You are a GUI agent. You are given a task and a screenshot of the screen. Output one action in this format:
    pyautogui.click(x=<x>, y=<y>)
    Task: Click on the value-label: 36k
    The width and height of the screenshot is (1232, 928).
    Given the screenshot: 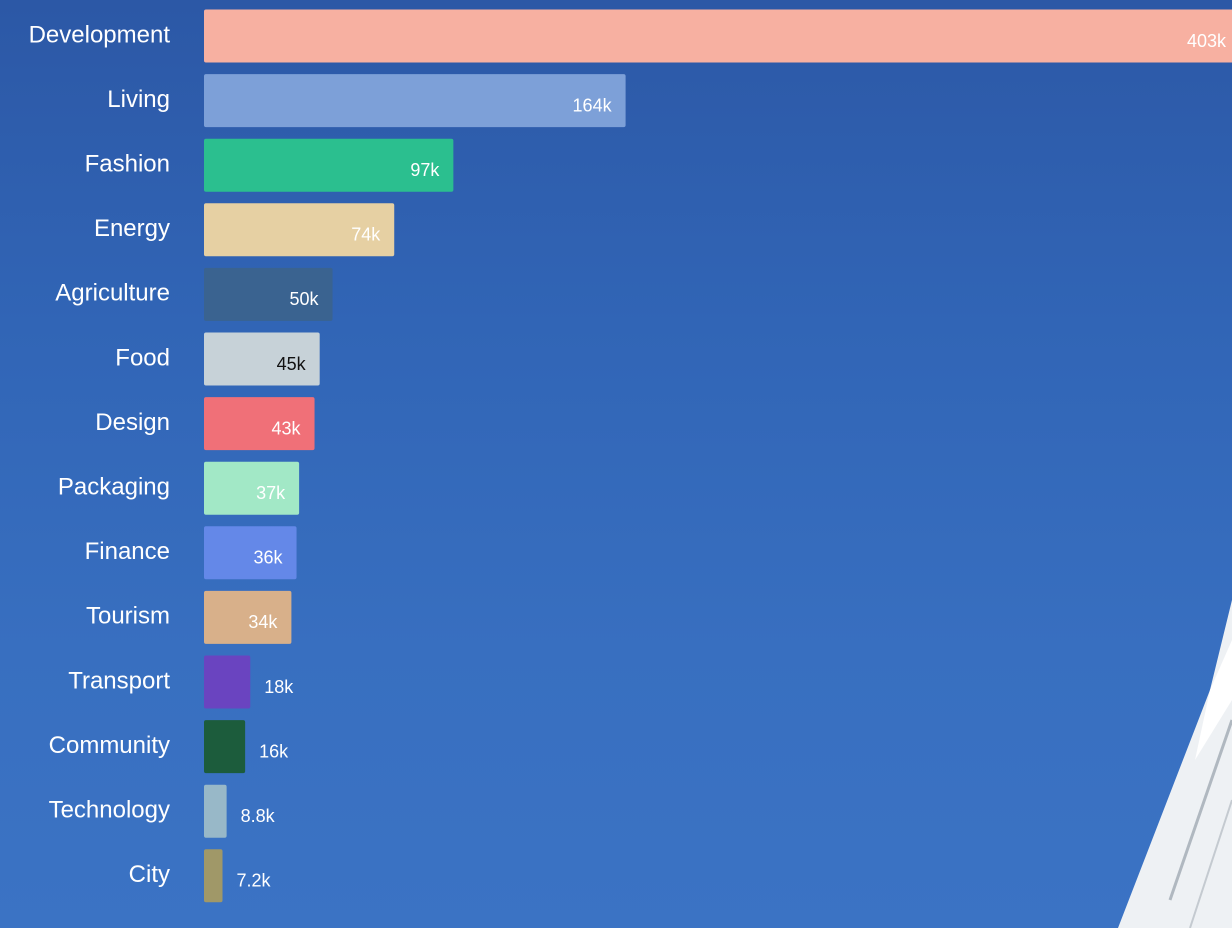 What is the action you would take?
    pyautogui.click(x=269, y=558)
    